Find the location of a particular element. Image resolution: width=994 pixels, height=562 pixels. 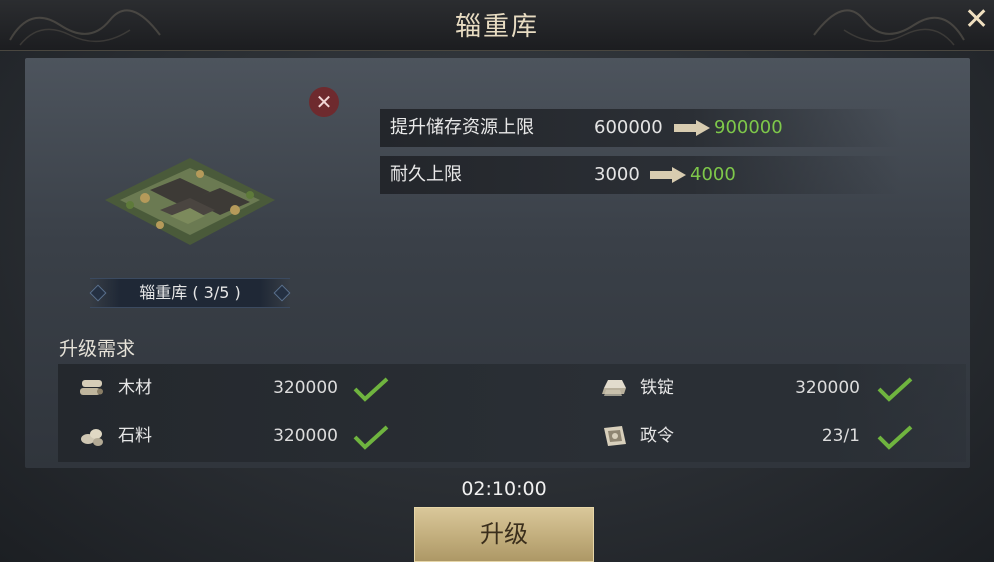

iron-ingot-icon is located at coordinates (614, 388).